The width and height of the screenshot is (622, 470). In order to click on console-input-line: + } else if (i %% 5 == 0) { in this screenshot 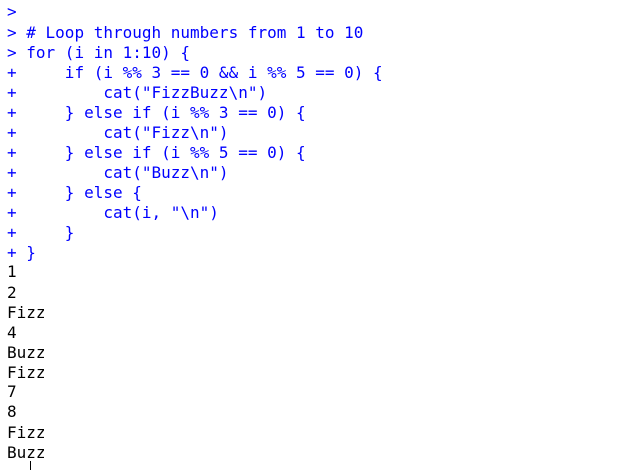, I will do `click(156, 153)`.